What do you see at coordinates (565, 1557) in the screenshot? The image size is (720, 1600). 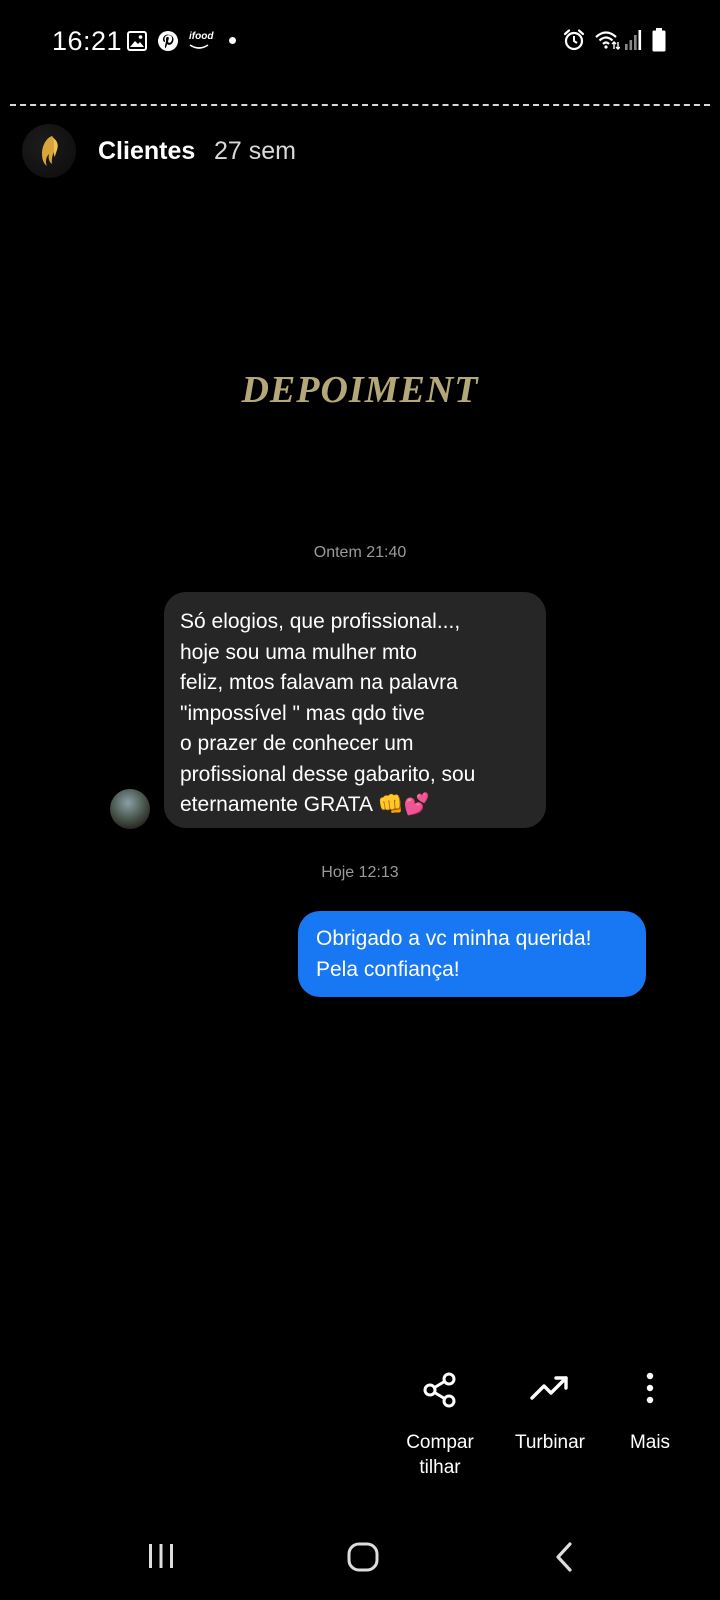 I see `back-icon` at bounding box center [565, 1557].